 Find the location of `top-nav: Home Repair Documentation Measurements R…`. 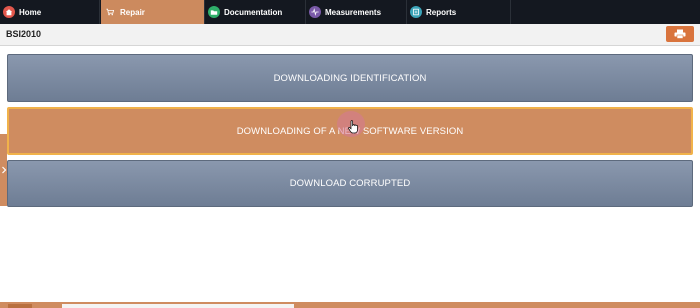

top-nav: Home Repair Documentation Measurements R… is located at coordinates (350, 12).